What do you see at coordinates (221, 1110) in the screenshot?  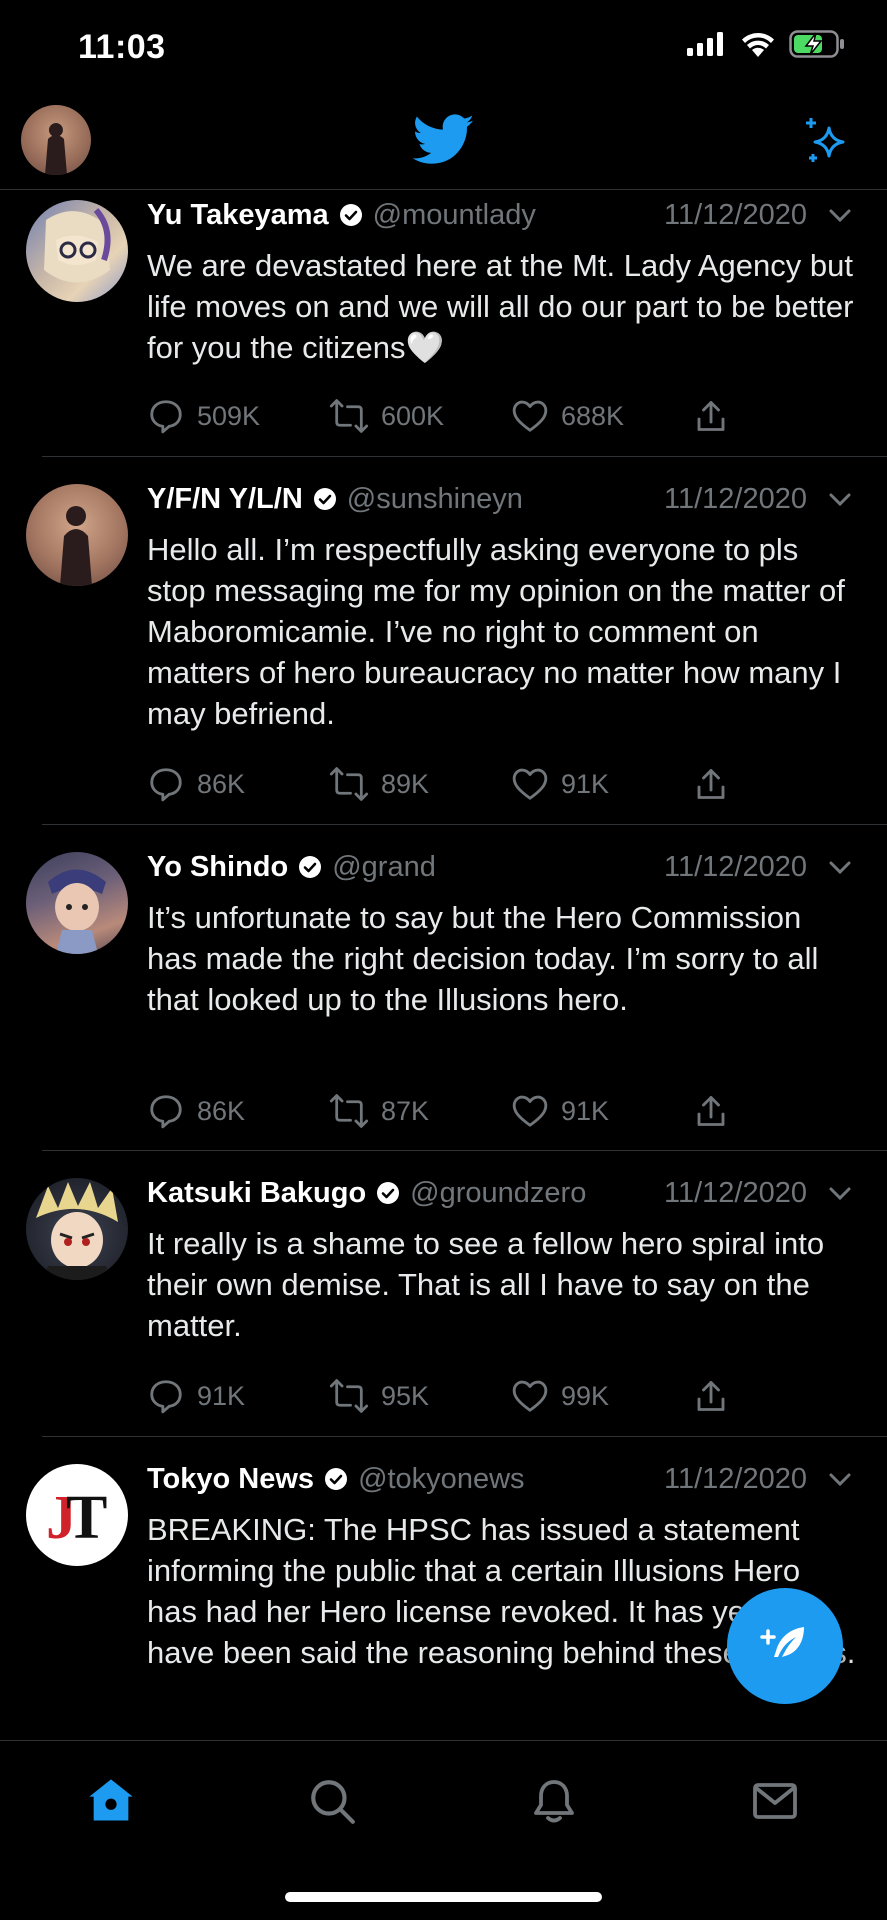 I see `reply-count: 86K` at bounding box center [221, 1110].